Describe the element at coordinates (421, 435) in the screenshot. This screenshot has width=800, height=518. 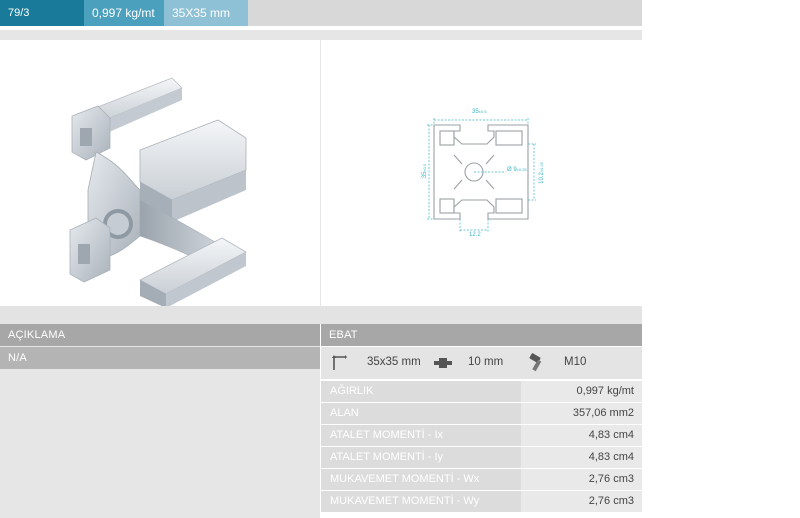
I see `spec-label: ATALET MOMENTİ - Ix` at that location.